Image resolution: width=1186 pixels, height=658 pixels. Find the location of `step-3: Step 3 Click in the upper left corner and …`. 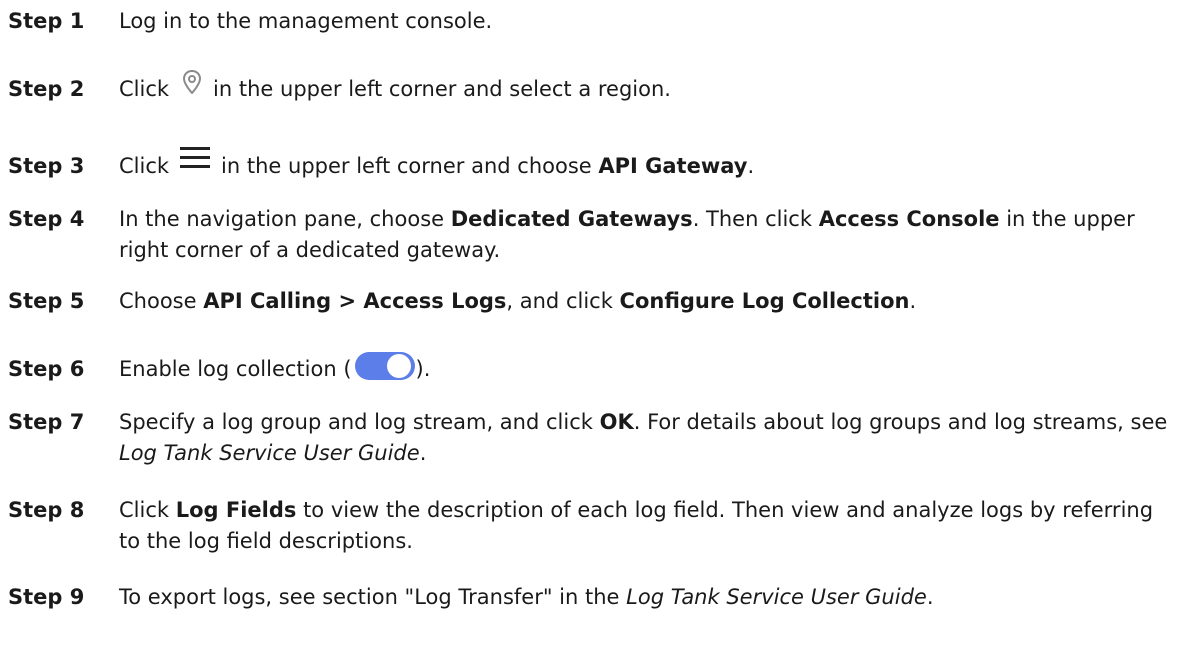

step-3: Step 3 Click in the upper left corner and … is located at coordinates (593, 164).